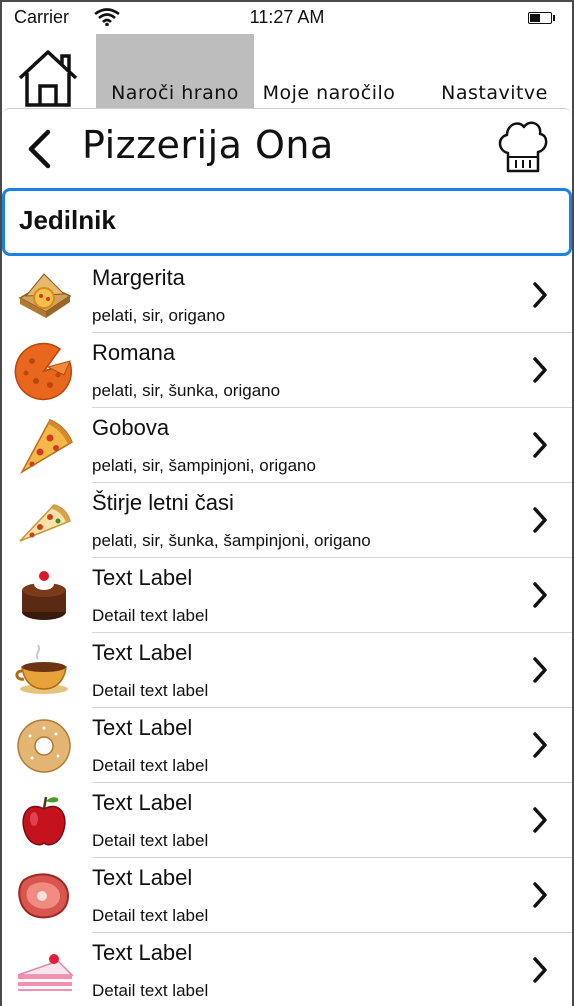 The height and width of the screenshot is (1006, 574). Describe the element at coordinates (231, 540) in the screenshot. I see `item-detail: pelati, sir, šunka, šampinjoni, origano` at that location.